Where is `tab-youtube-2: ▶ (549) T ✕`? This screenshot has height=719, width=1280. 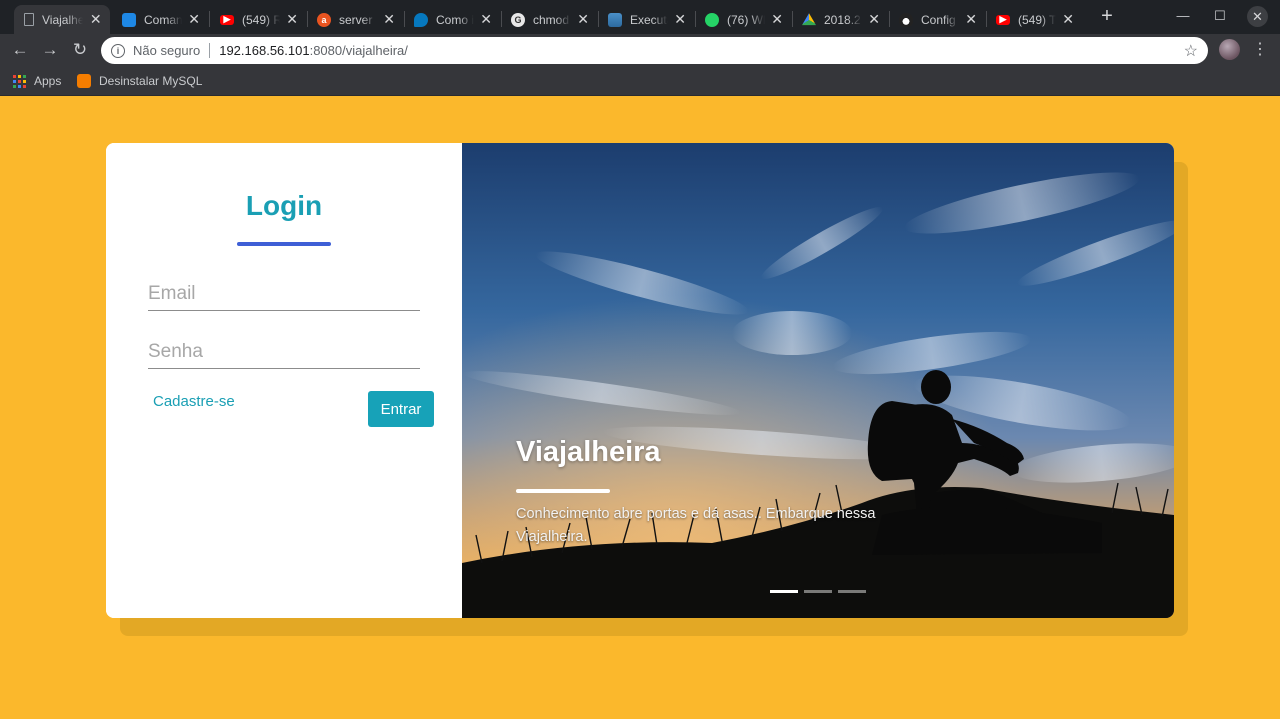
tab-youtube-2: ▶ (549) T ✕ is located at coordinates (1034, 19).